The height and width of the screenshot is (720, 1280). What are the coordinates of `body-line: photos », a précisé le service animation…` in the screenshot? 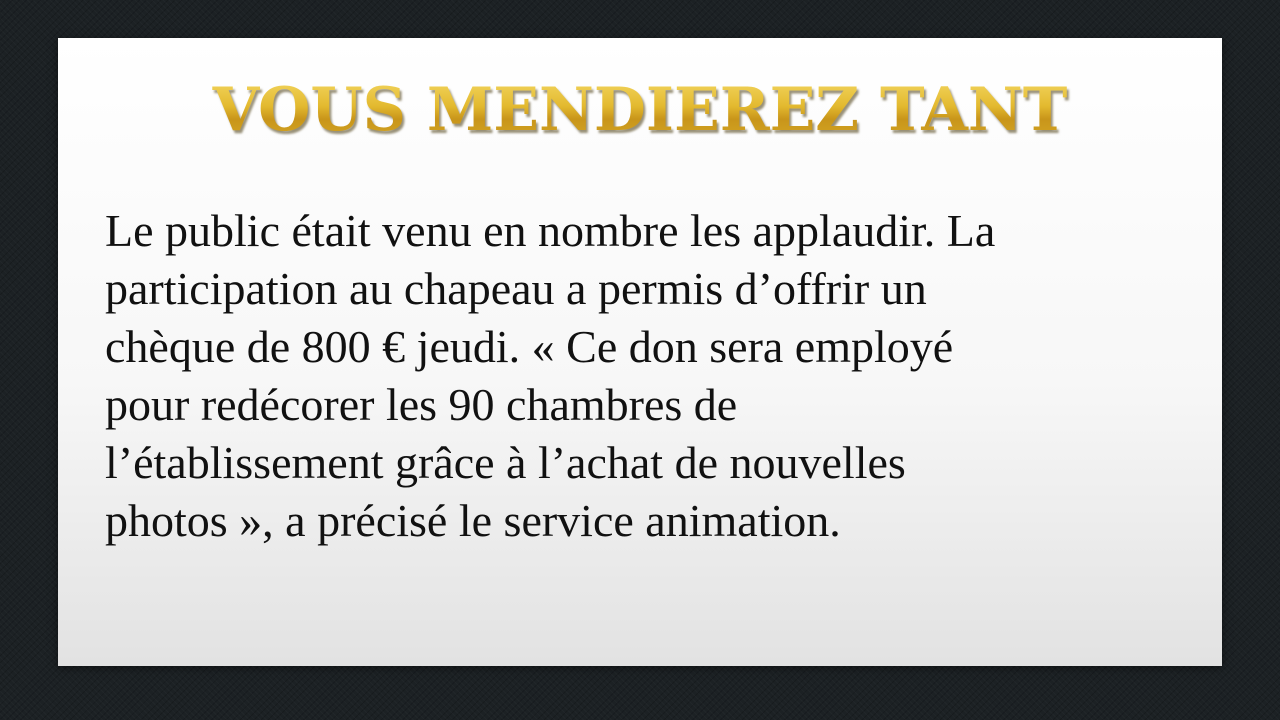 It's located at (473, 520).